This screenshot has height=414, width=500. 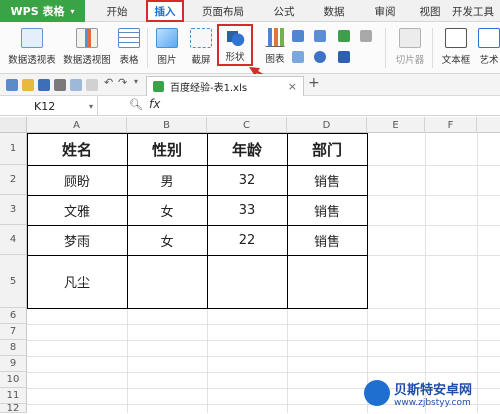 I want to click on cell-d3: 销售, so click(x=327, y=210).